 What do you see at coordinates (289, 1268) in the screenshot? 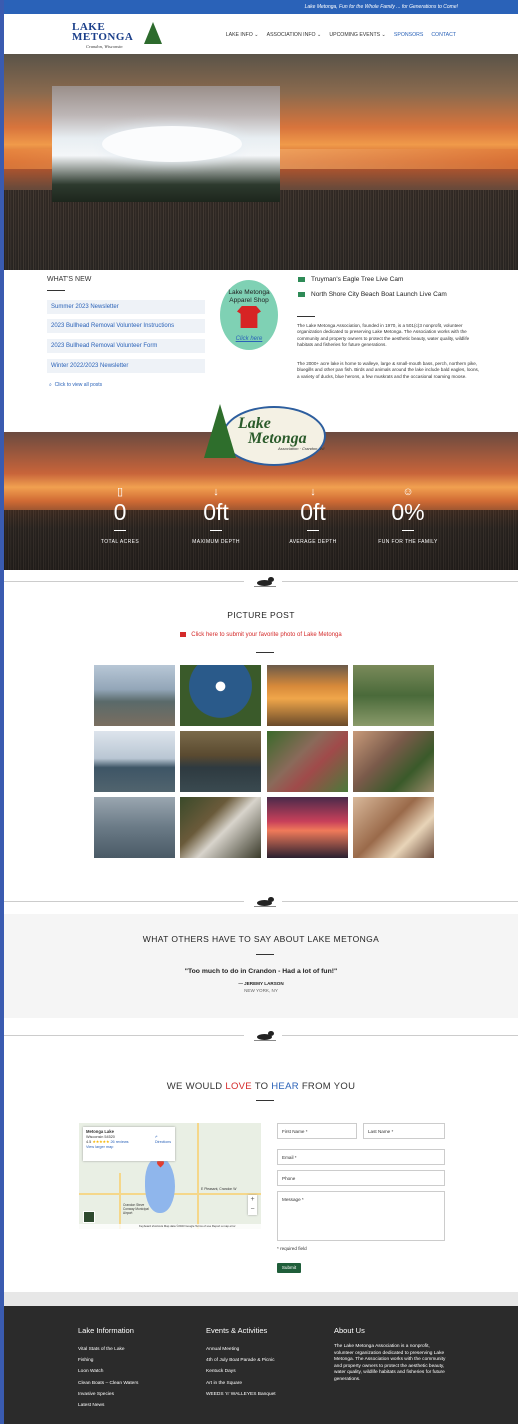
I see `submit-button: Submit` at bounding box center [289, 1268].